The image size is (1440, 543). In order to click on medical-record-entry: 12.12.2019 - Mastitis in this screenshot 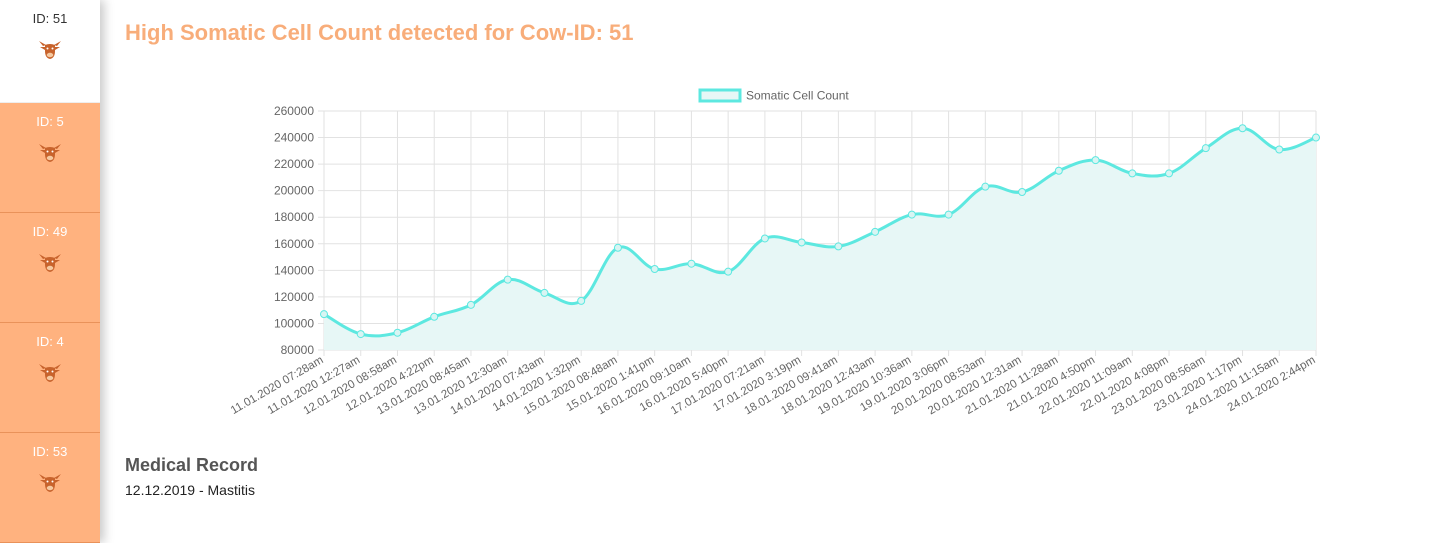, I will do `click(190, 490)`.